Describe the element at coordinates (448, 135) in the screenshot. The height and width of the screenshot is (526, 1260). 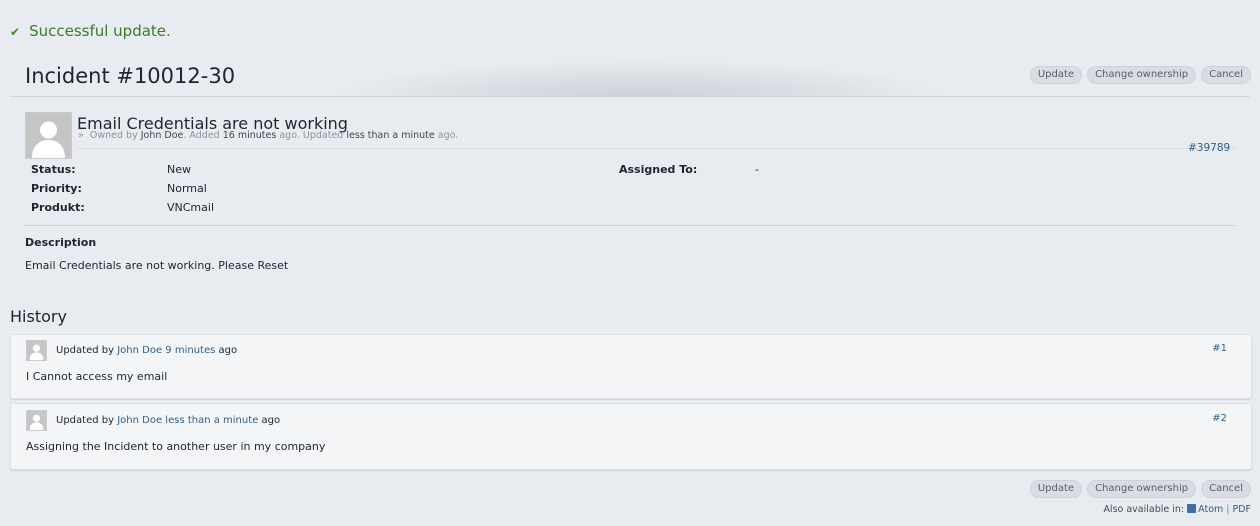
I see `meta-suffix: ago.` at that location.